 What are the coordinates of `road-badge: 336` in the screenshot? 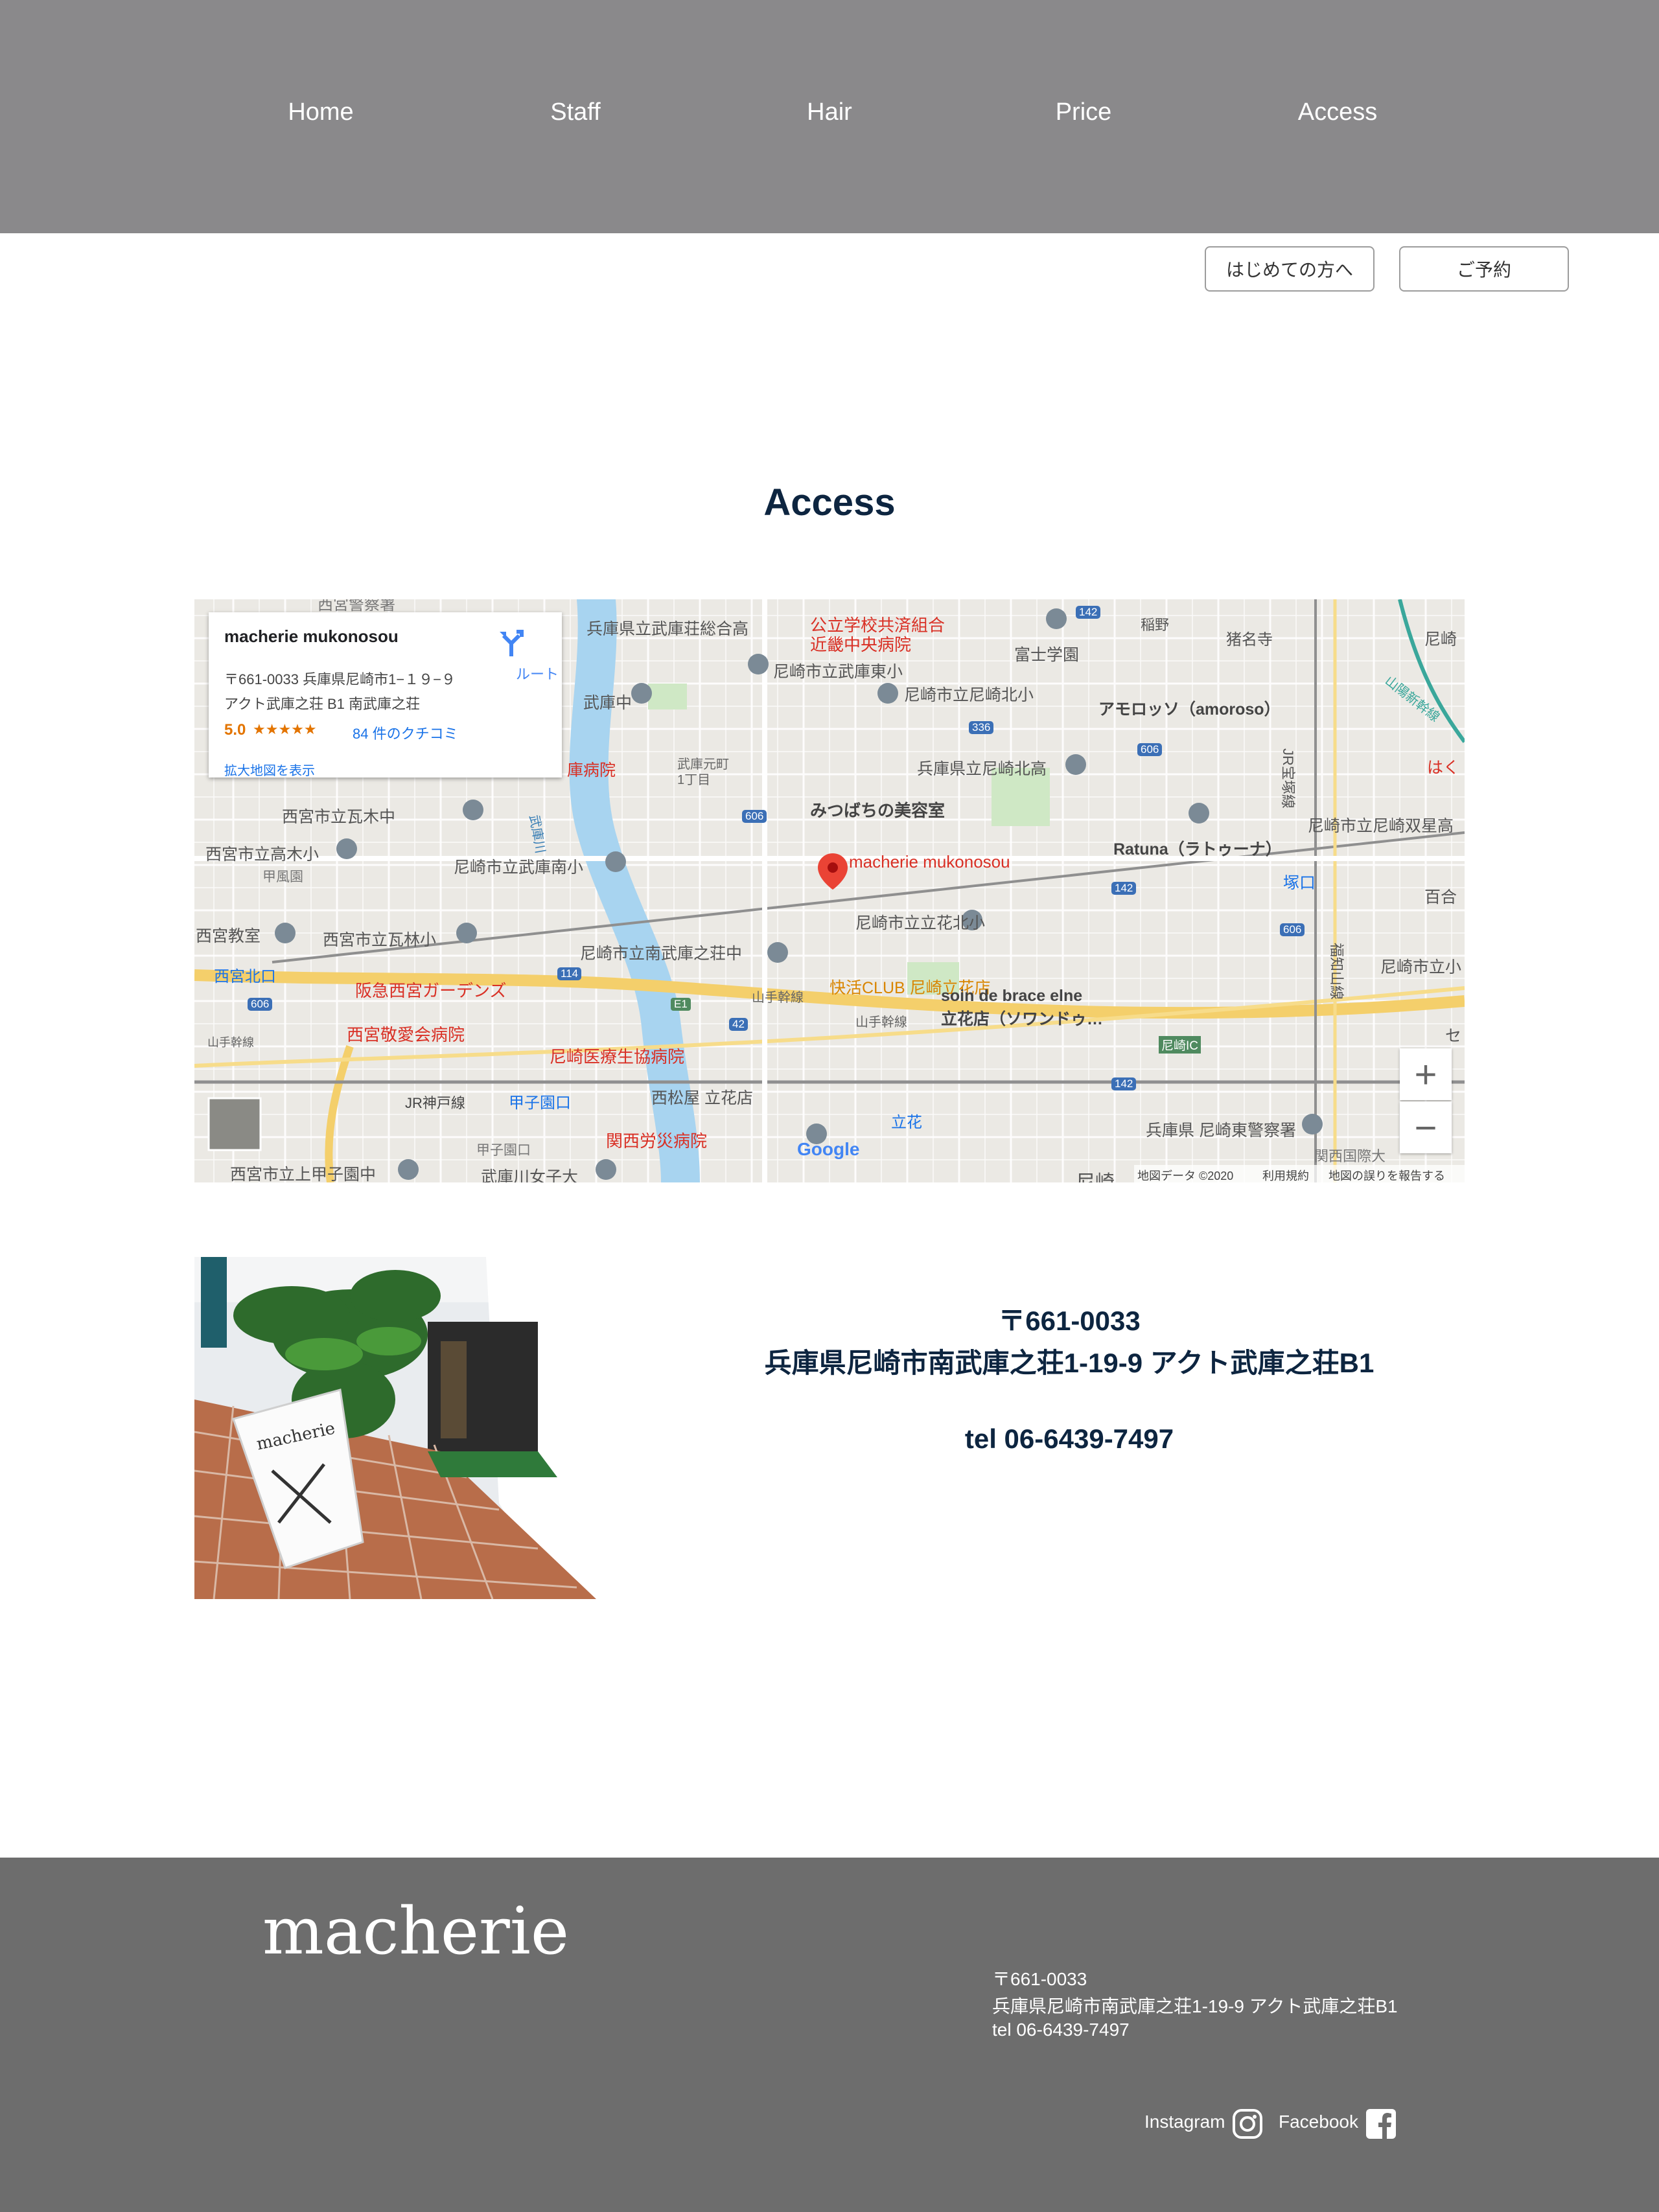 It's located at (982, 727).